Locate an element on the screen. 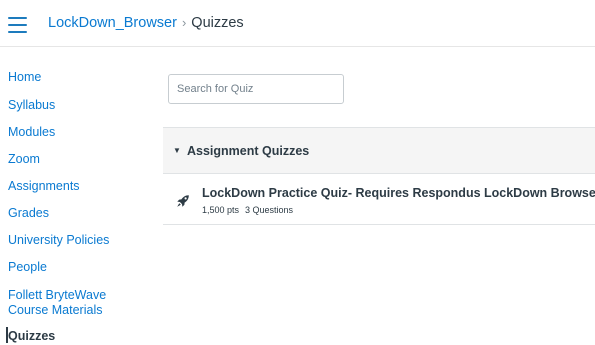  quiz-meta: 1,500 pts 3 Questions is located at coordinates (247, 210).